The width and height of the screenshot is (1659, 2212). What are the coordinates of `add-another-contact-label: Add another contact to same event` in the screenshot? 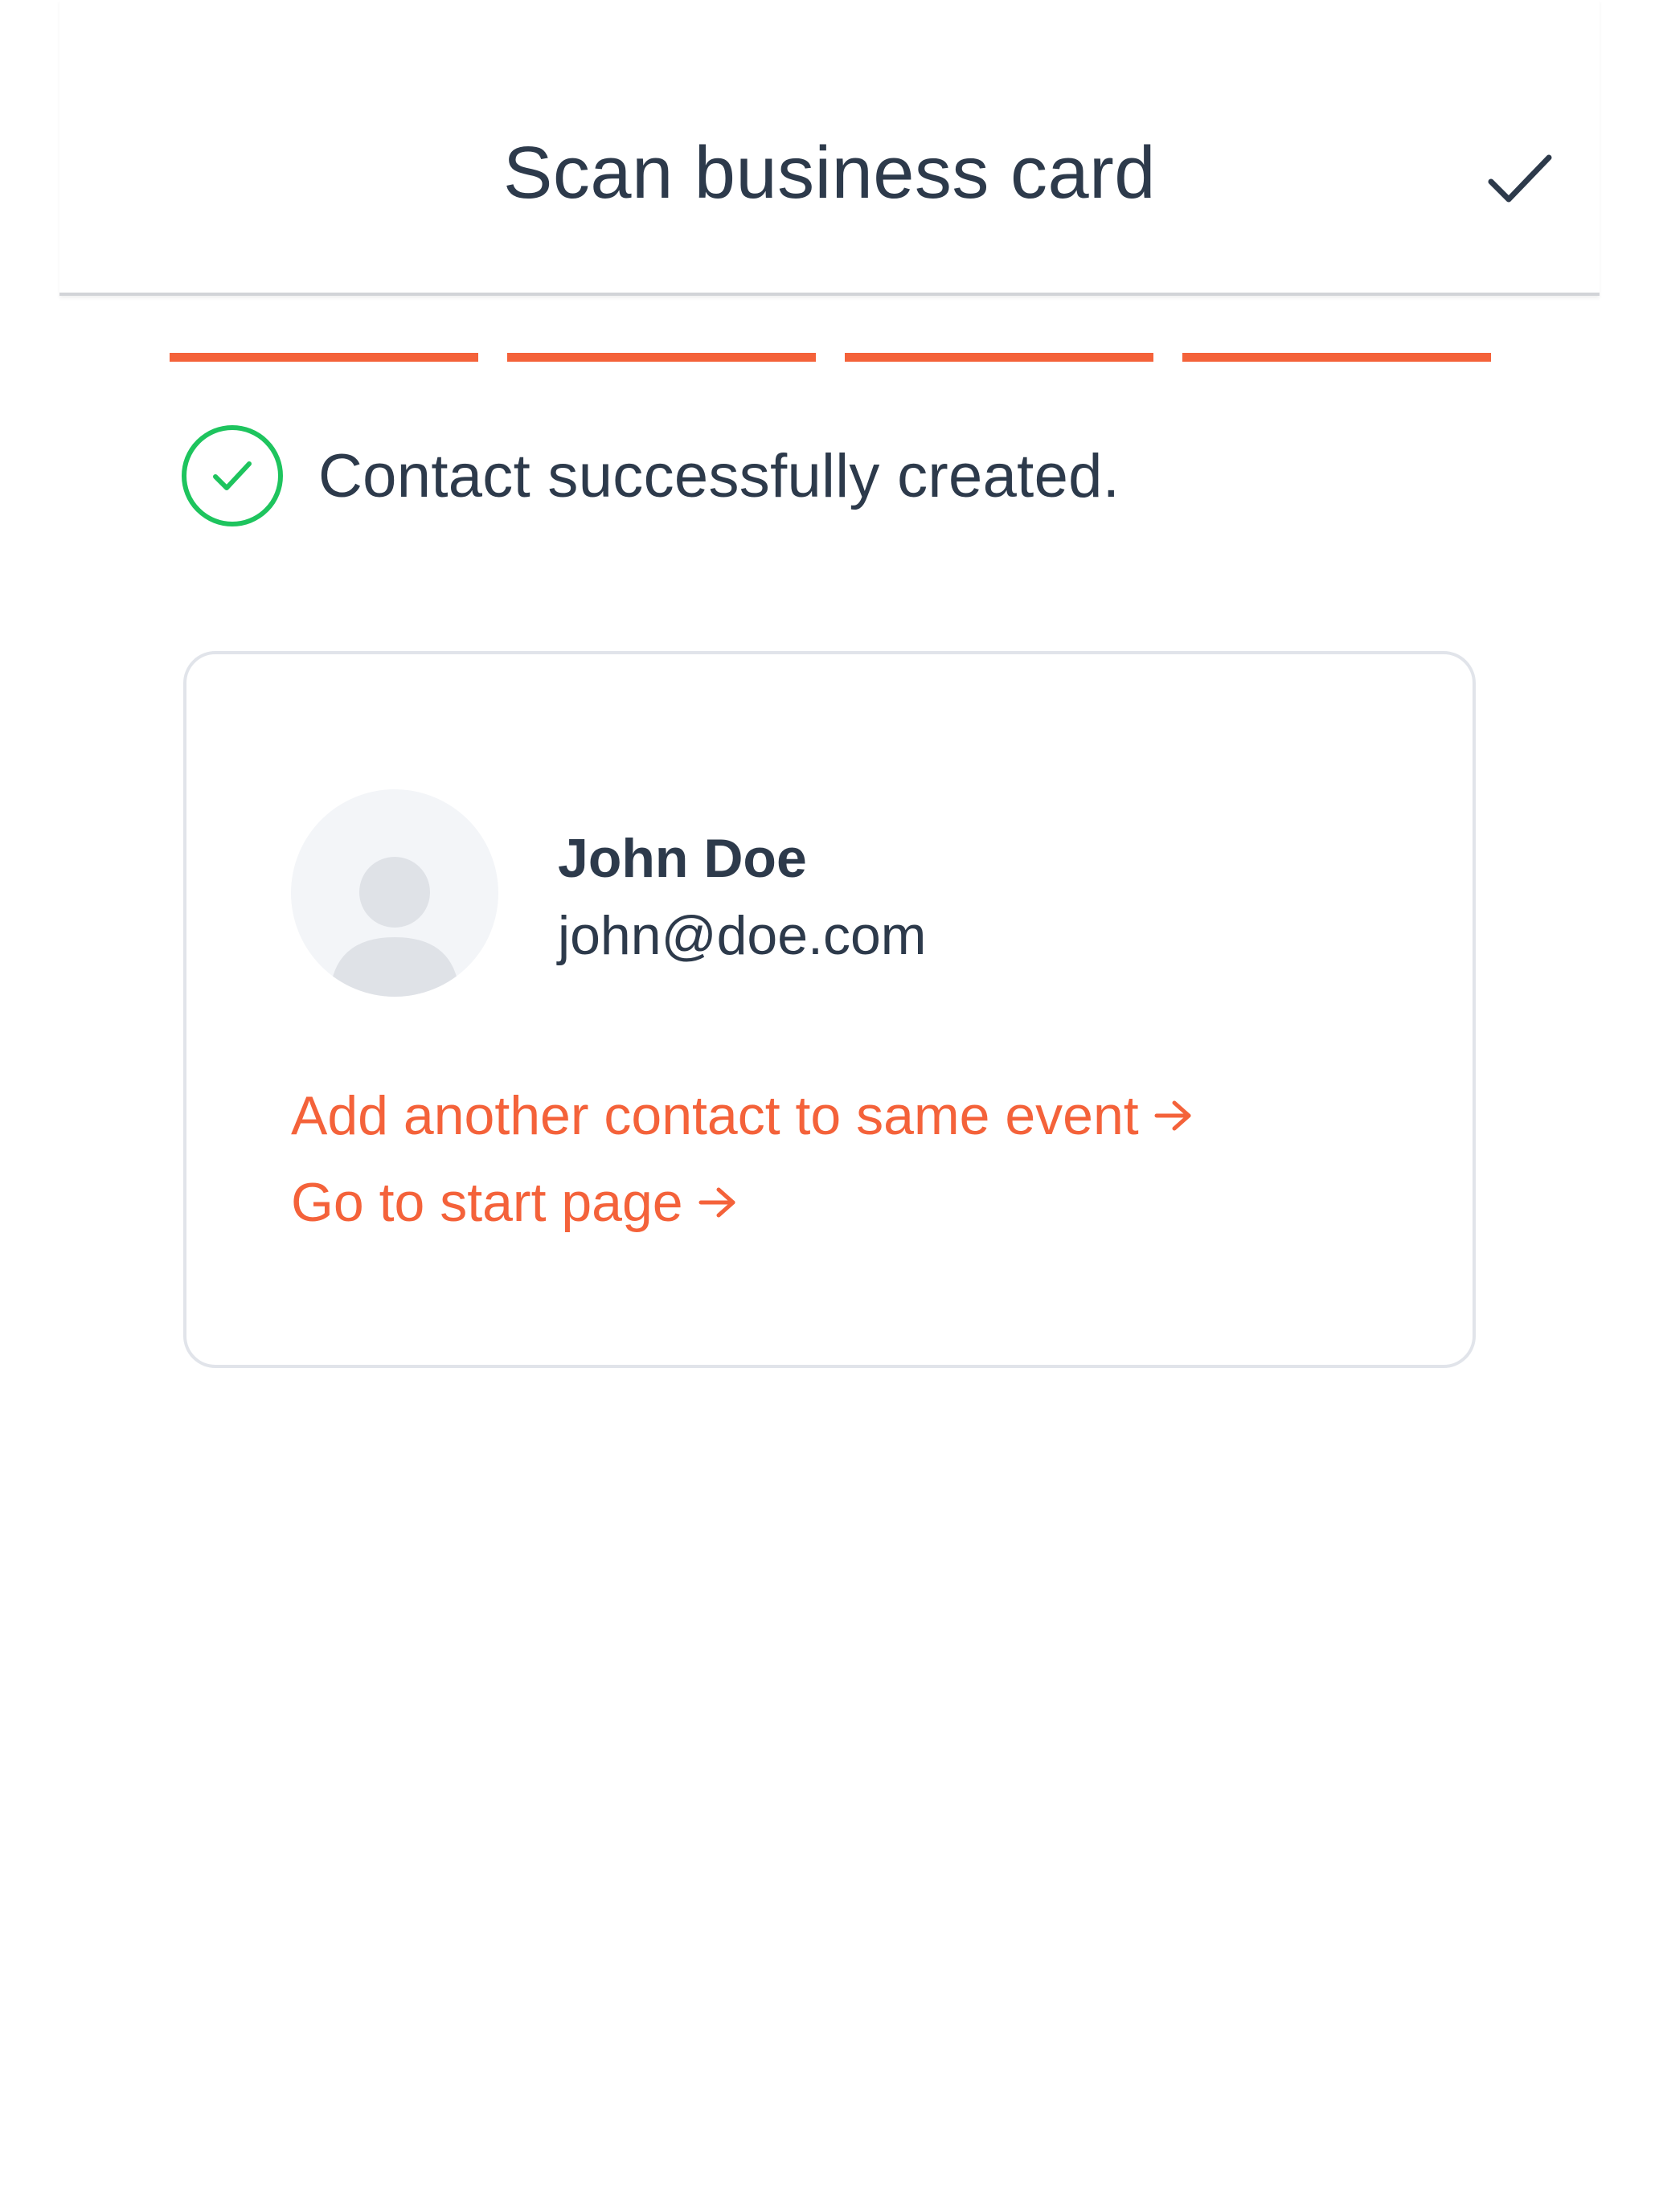 It's located at (715, 1115).